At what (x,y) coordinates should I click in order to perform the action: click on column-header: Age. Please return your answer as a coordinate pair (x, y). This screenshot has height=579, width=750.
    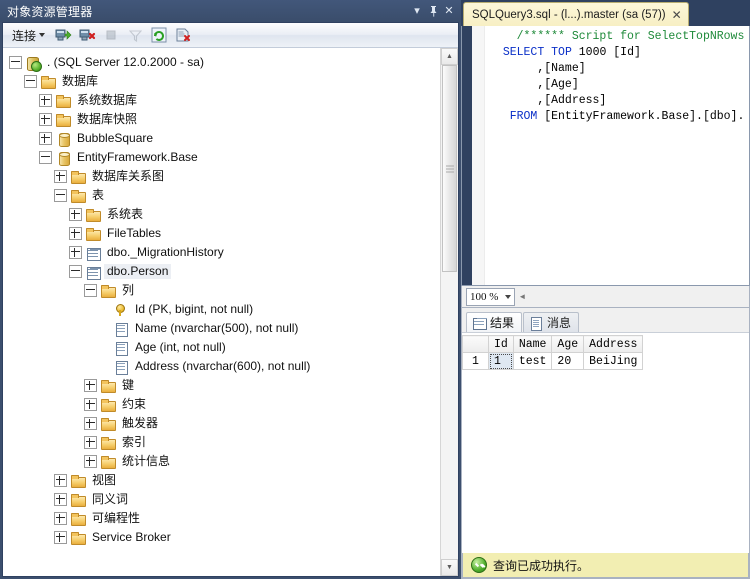
    Looking at the image, I should click on (568, 344).